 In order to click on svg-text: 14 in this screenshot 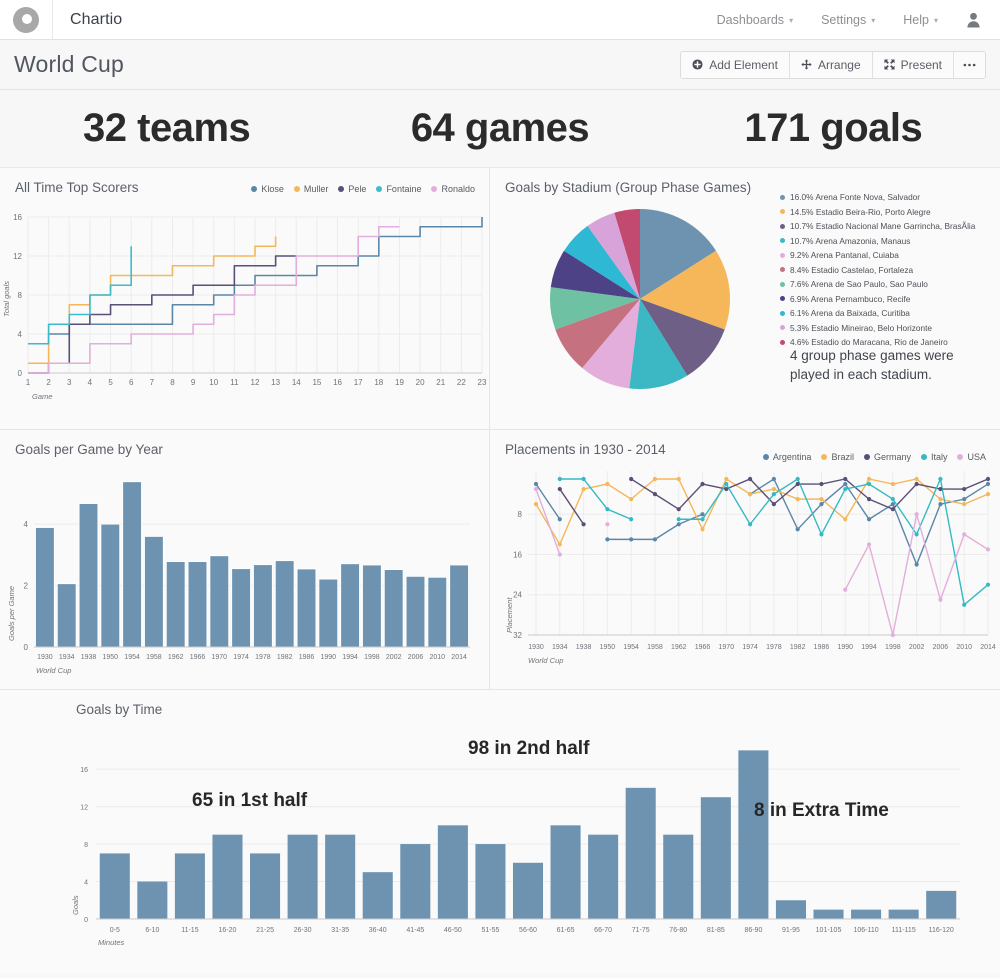, I will do `click(296, 382)`.